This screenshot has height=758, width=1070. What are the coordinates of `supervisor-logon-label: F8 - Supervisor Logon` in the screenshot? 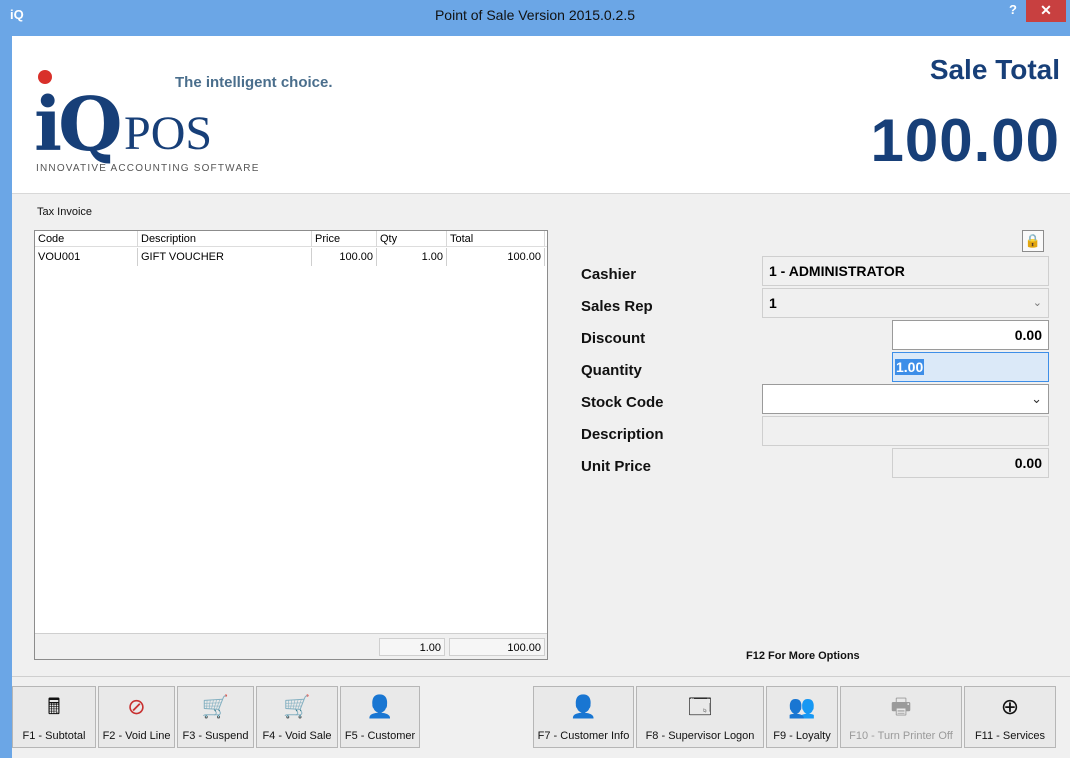 It's located at (700, 736).